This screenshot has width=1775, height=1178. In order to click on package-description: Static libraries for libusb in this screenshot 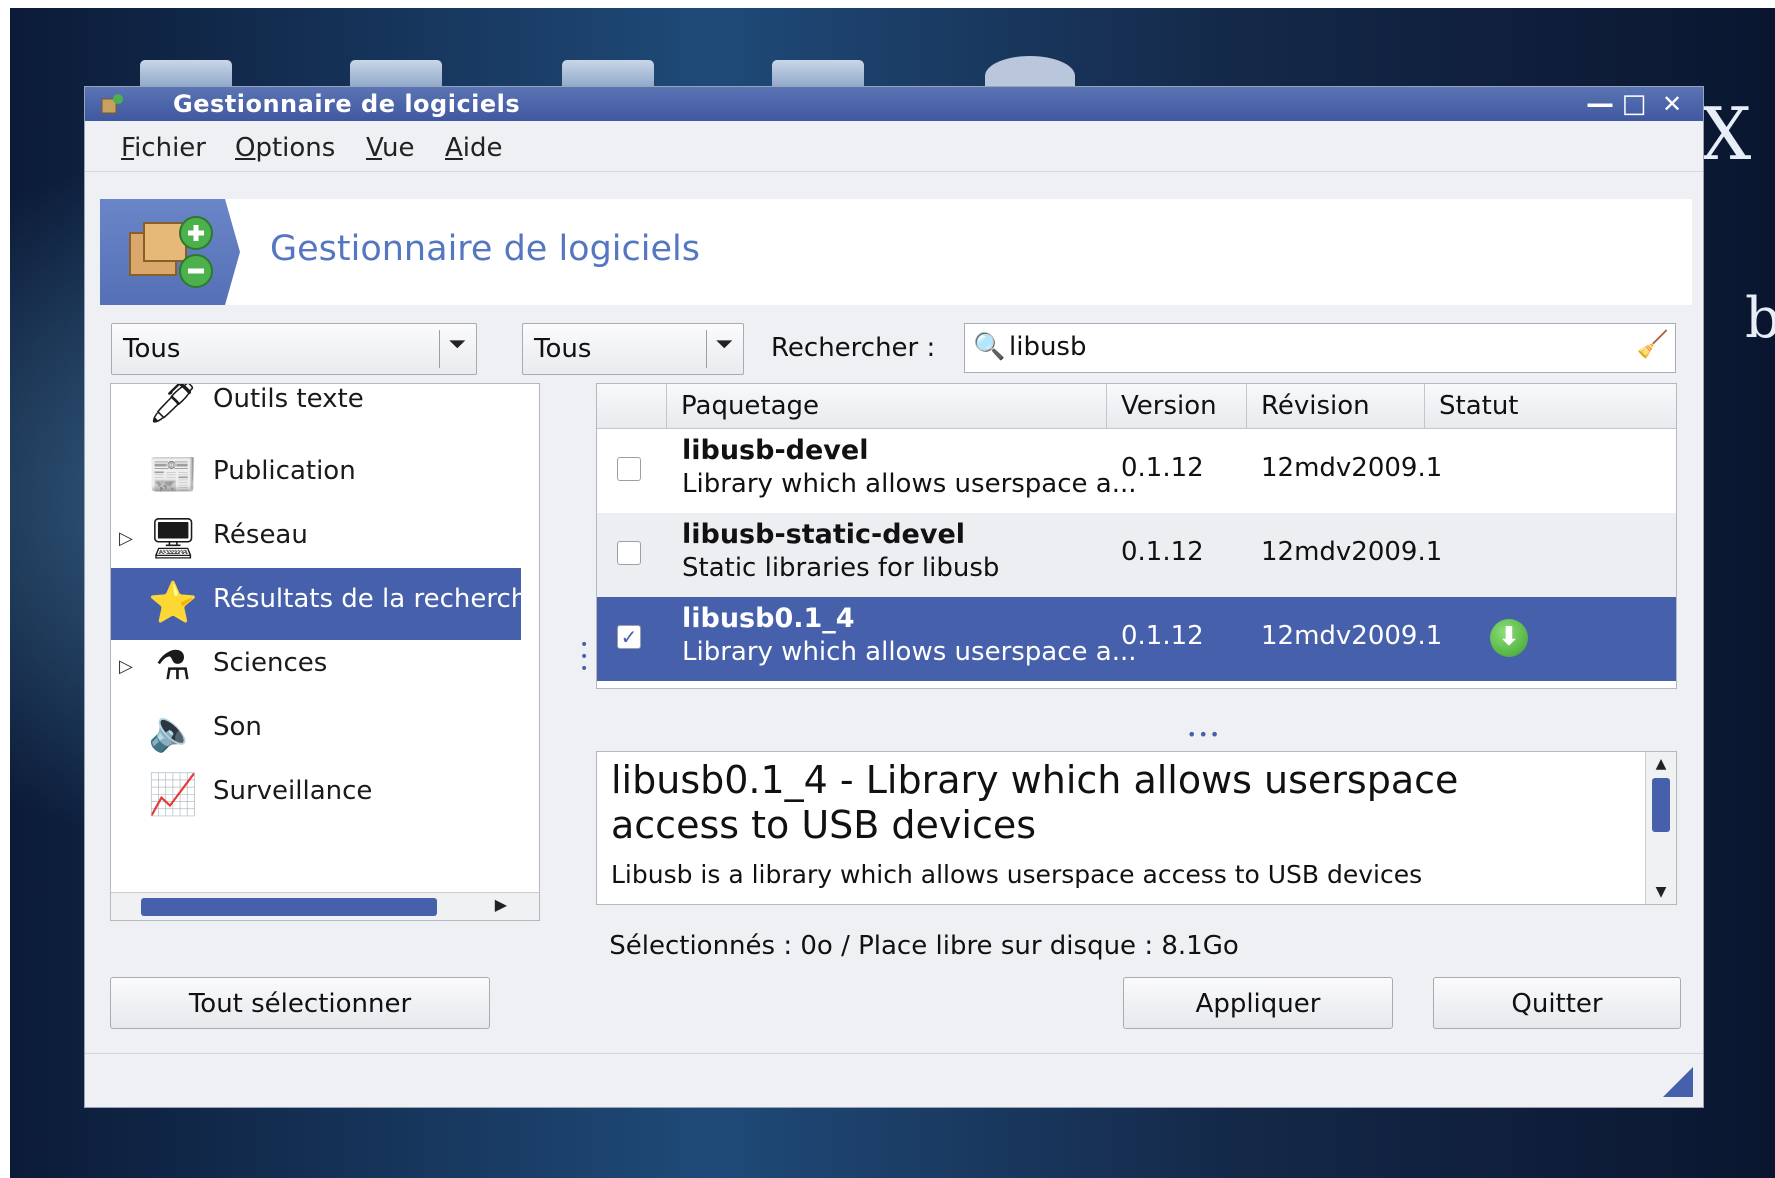, I will do `click(841, 568)`.